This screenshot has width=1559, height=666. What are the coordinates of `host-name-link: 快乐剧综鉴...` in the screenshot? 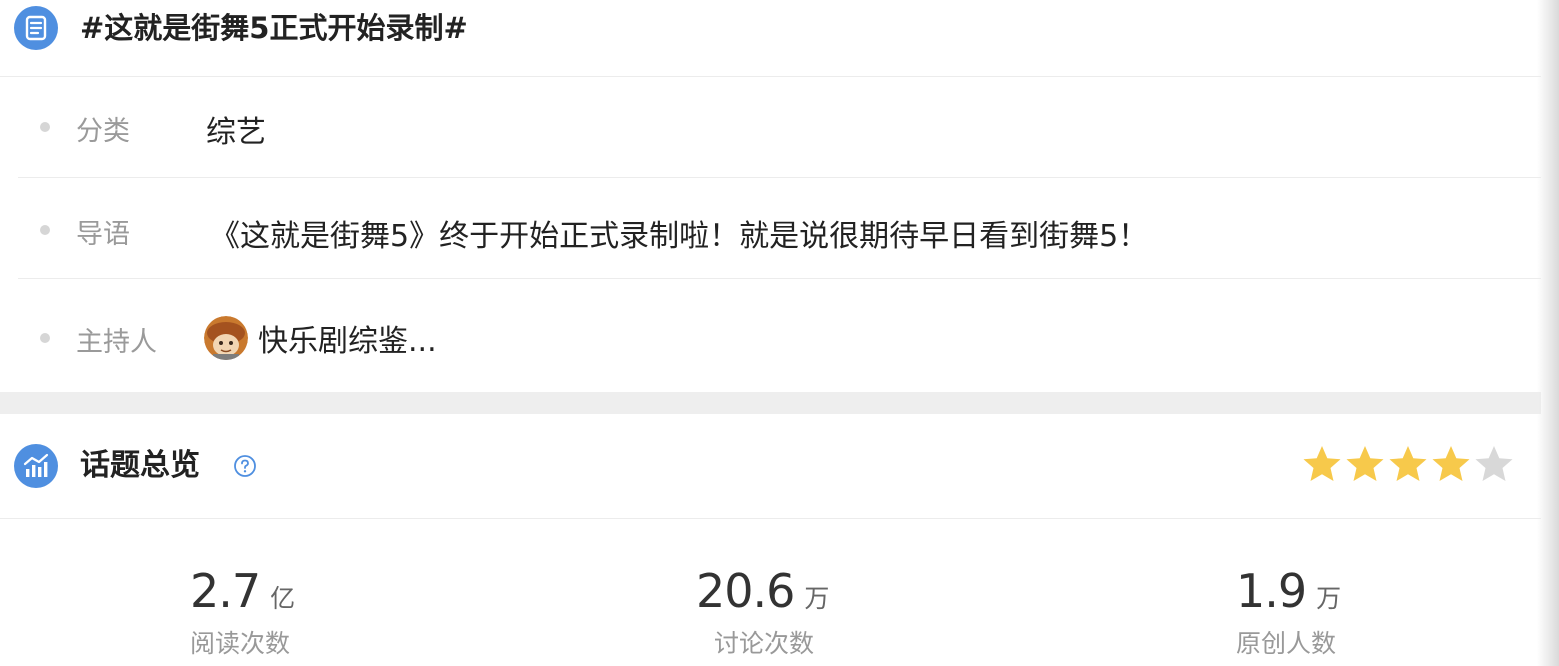 It's located at (347, 338).